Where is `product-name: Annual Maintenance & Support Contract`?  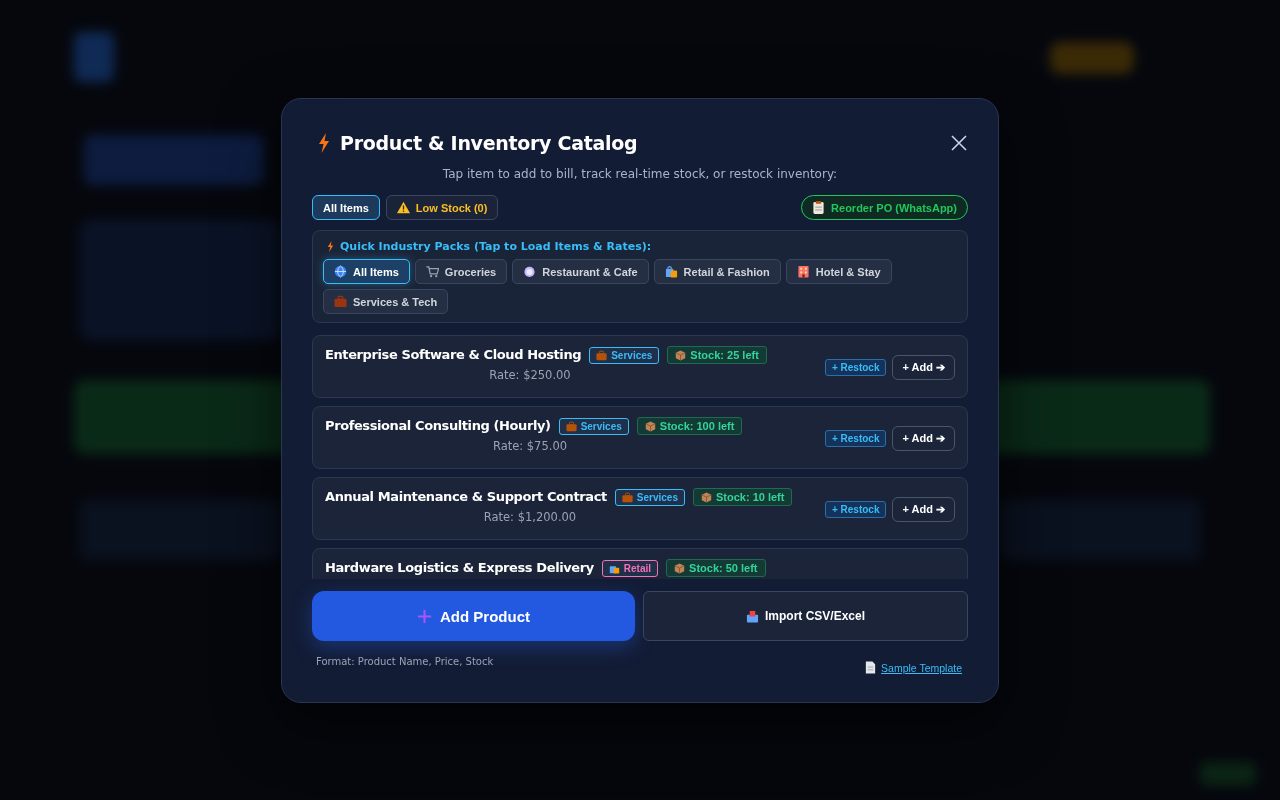 product-name: Annual Maintenance & Support Contract is located at coordinates (466, 497).